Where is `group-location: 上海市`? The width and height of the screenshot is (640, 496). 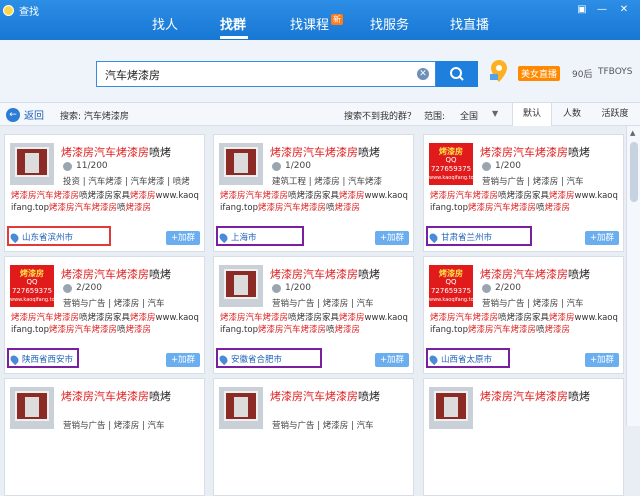 group-location: 上海市 is located at coordinates (237, 237).